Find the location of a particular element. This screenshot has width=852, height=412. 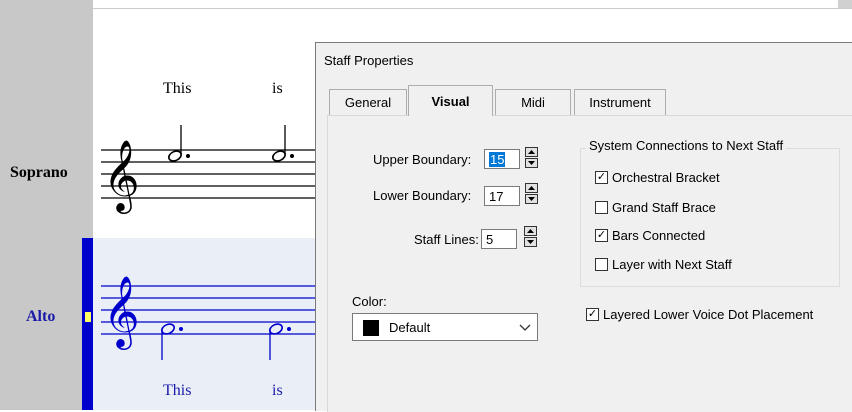

tab-general: General is located at coordinates (368, 102).